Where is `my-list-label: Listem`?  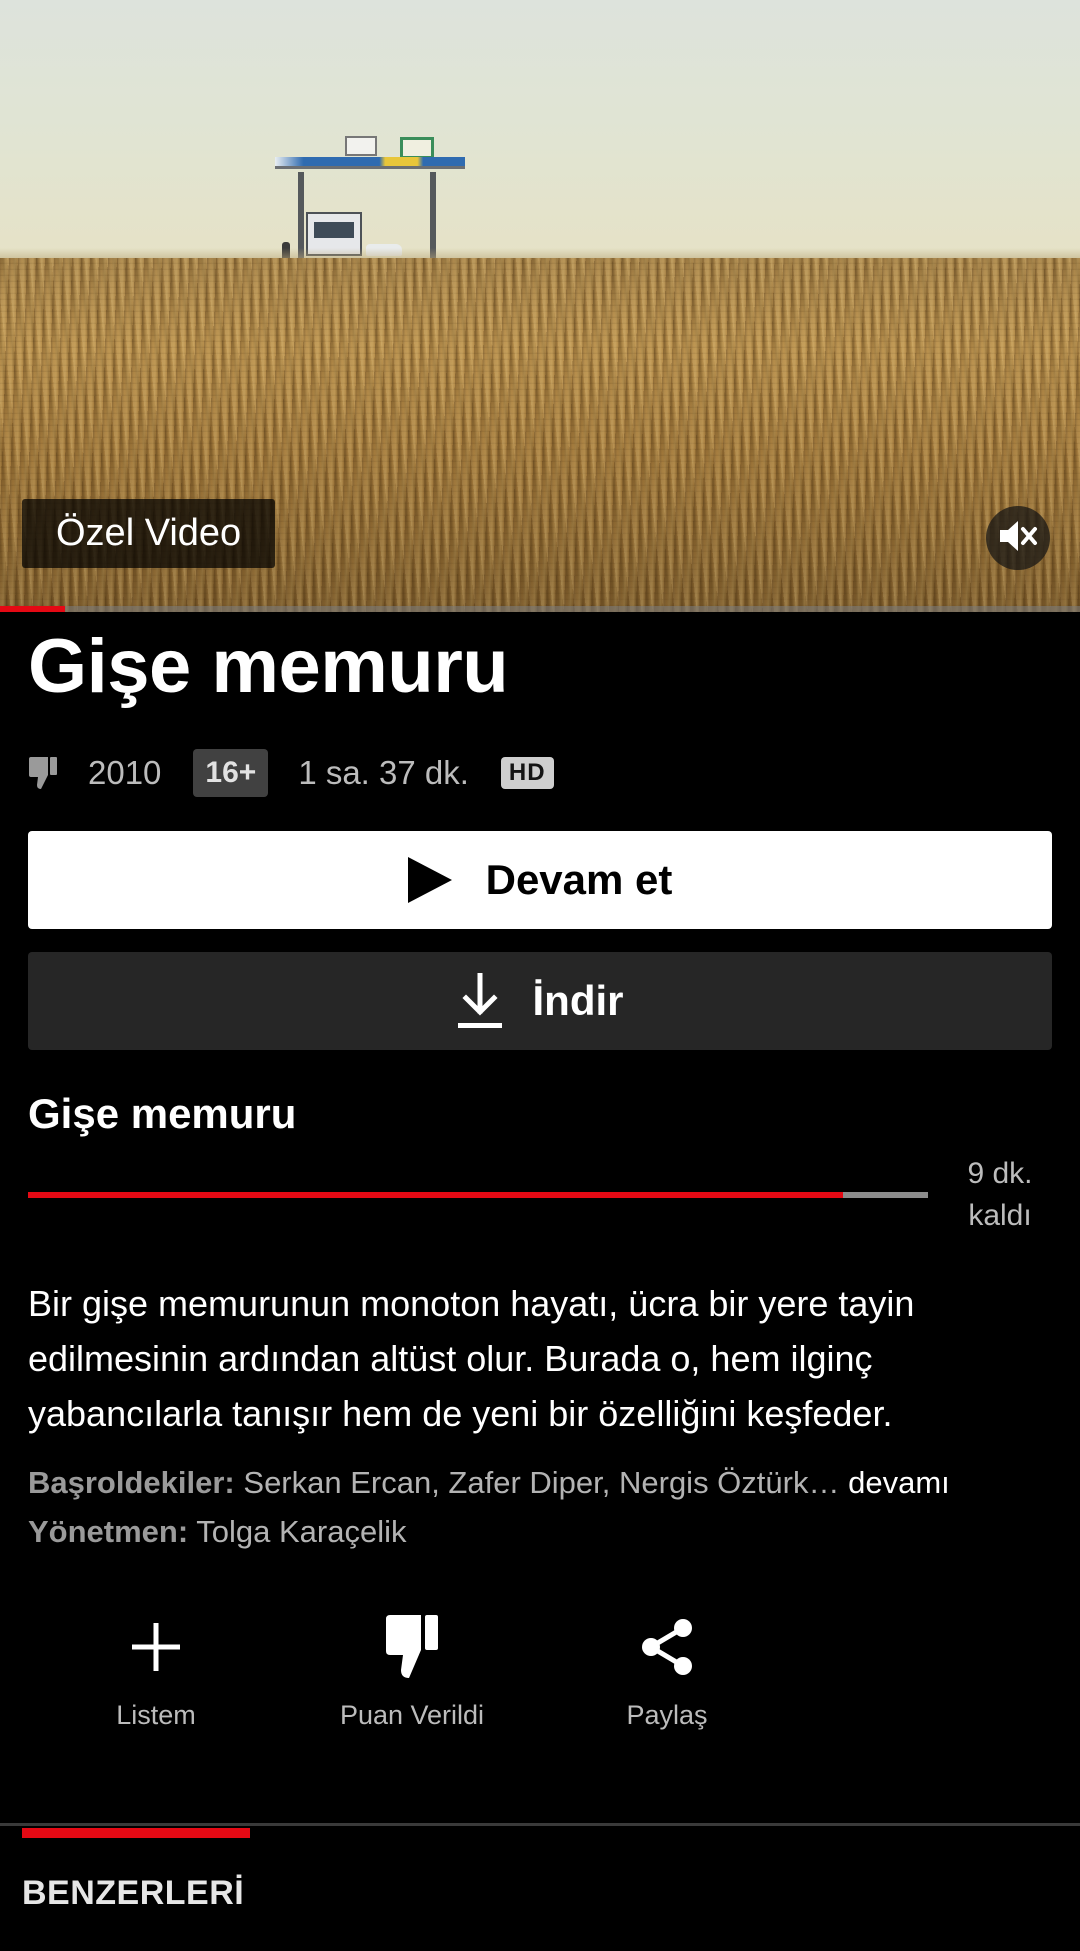
my-list-label: Listem is located at coordinates (156, 1715).